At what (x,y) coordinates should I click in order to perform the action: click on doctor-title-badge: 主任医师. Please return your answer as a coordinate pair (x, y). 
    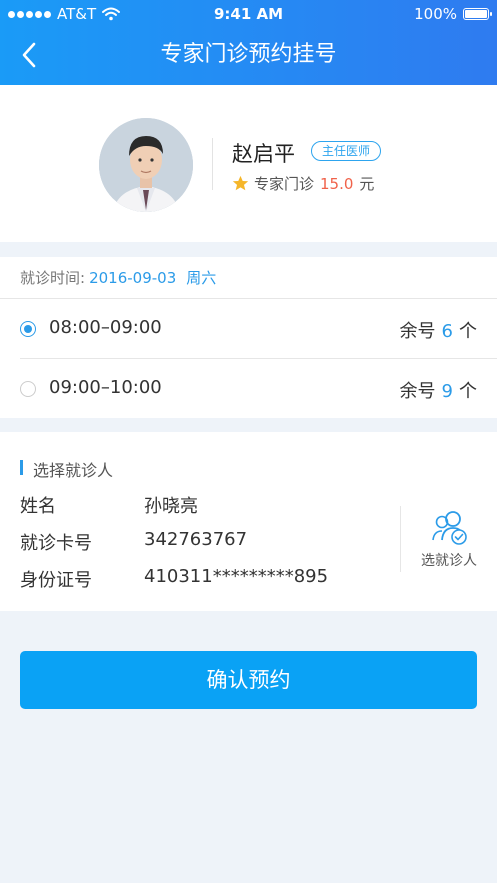
    Looking at the image, I should click on (346, 151).